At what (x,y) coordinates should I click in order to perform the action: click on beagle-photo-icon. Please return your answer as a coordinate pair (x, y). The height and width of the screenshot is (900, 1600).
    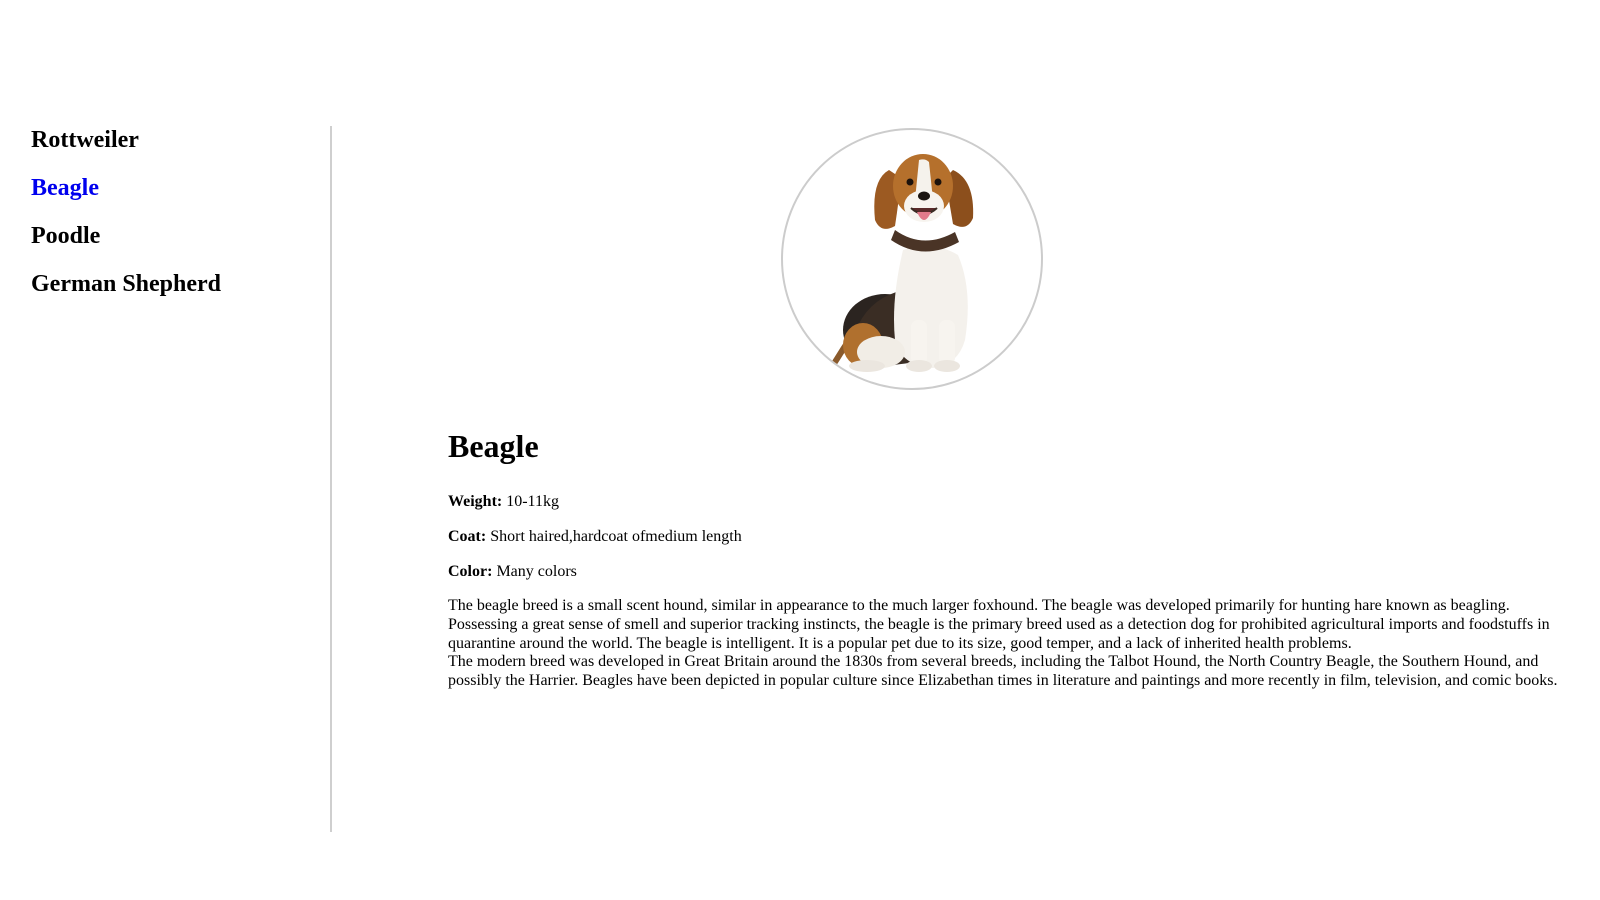
    Looking at the image, I should click on (903, 263).